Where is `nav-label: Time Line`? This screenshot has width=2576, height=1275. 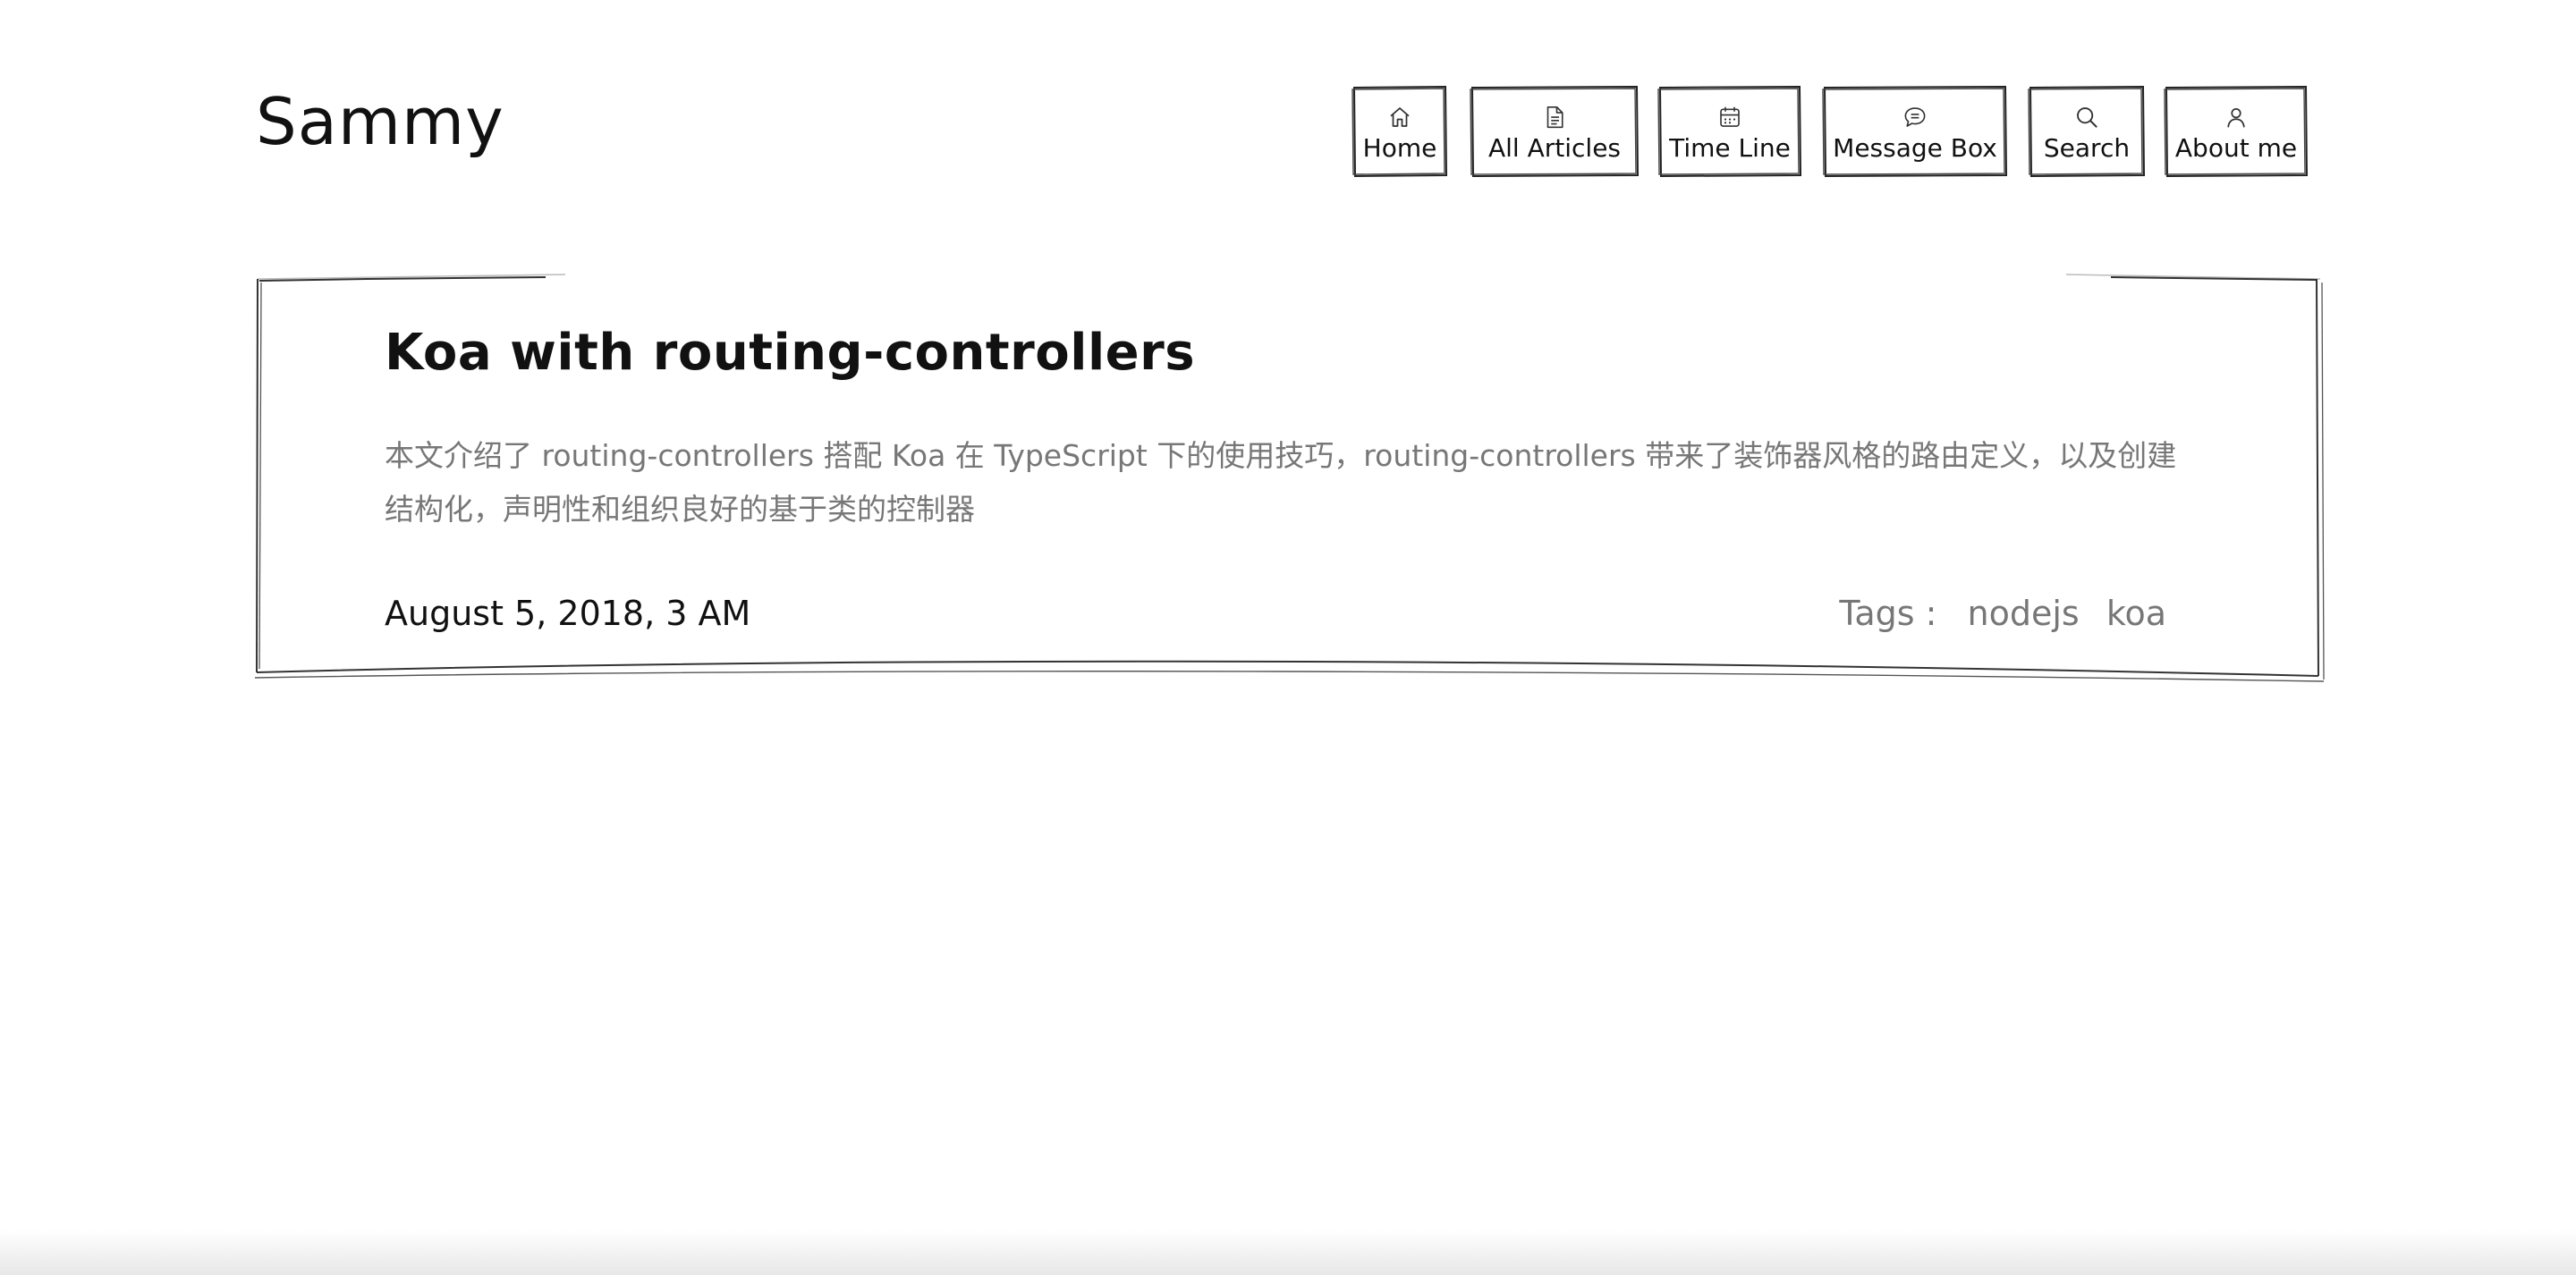 nav-label: Time Line is located at coordinates (1730, 148).